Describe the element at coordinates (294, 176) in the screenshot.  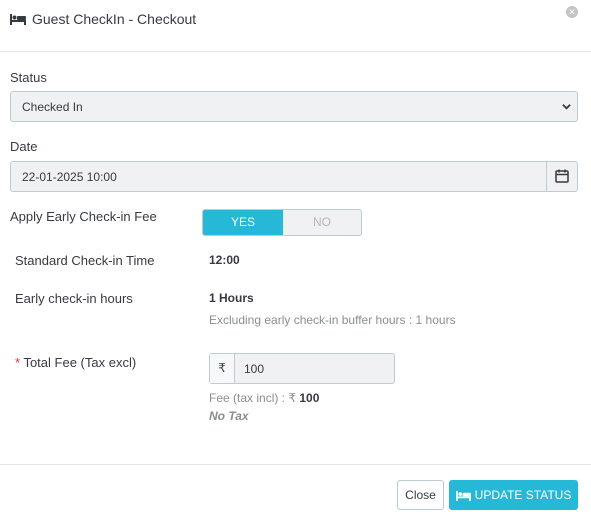
I see `date-input: 22-01-2025 10:00` at that location.